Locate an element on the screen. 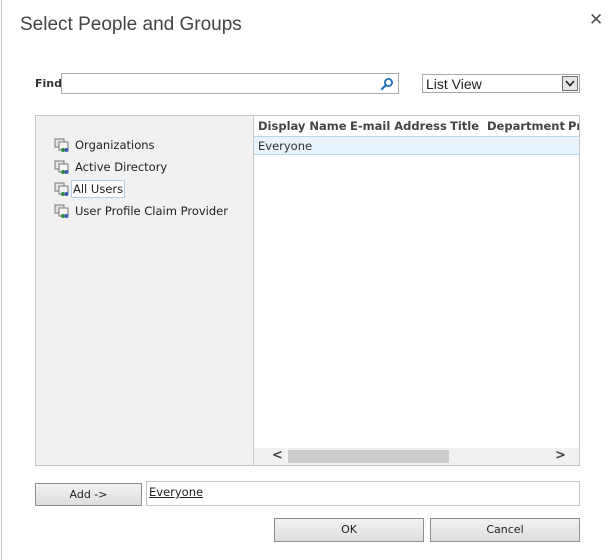 The width and height of the screenshot is (613, 560). cancel-button: Cancel is located at coordinates (505, 530).